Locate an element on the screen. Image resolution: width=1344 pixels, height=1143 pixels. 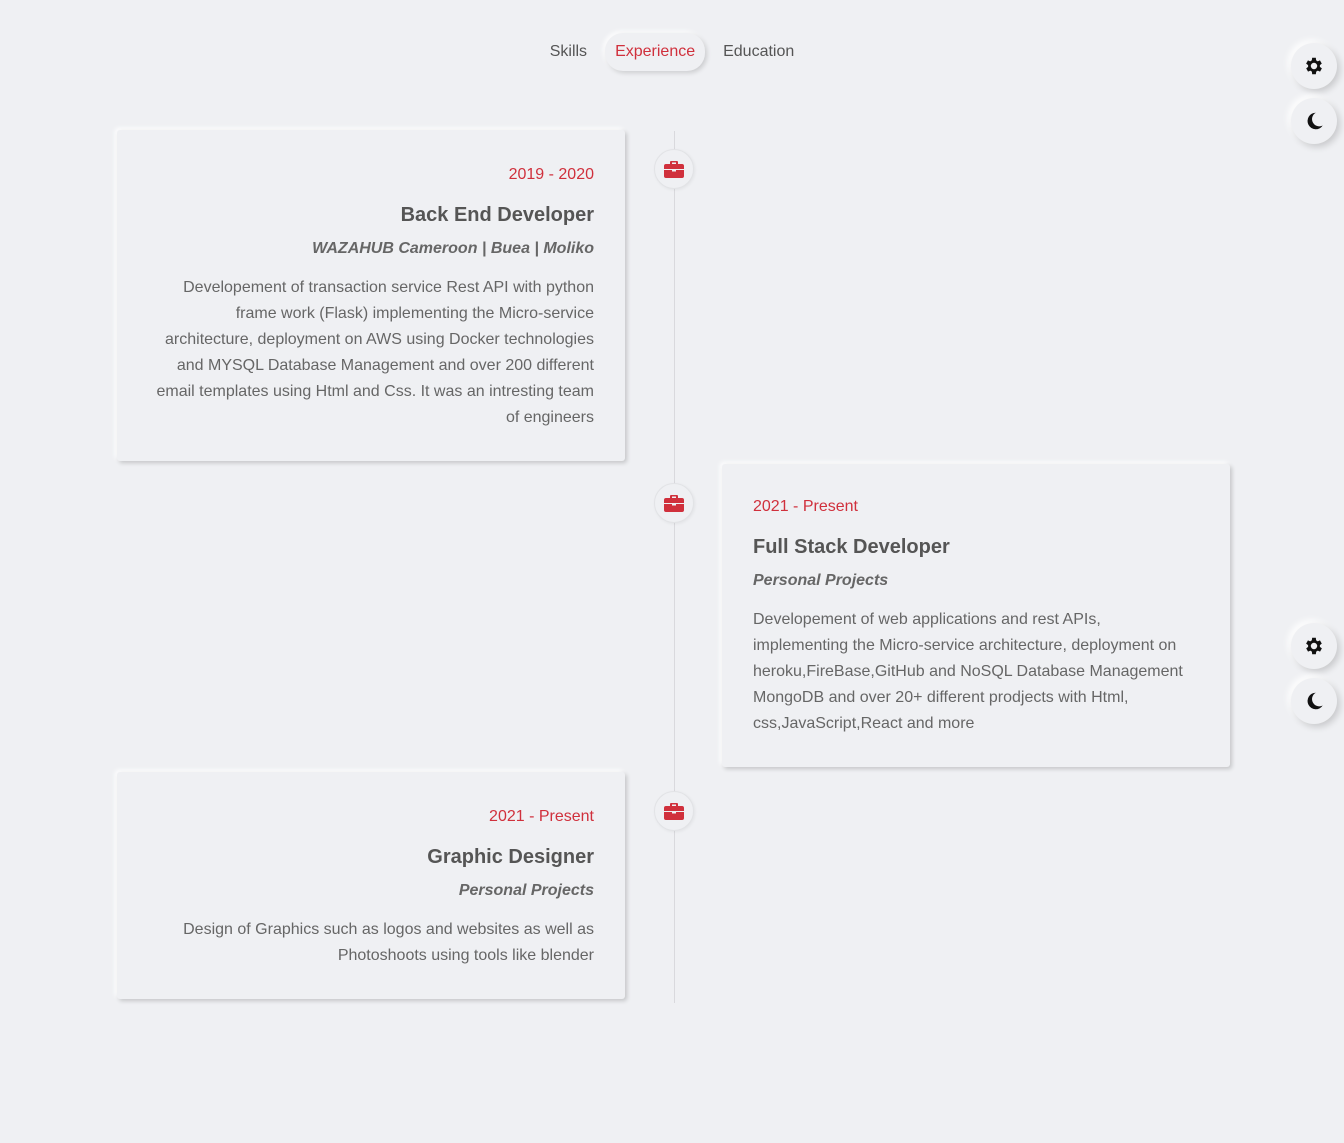
section-tabs: Skills Experience Education is located at coordinates (672, 52).